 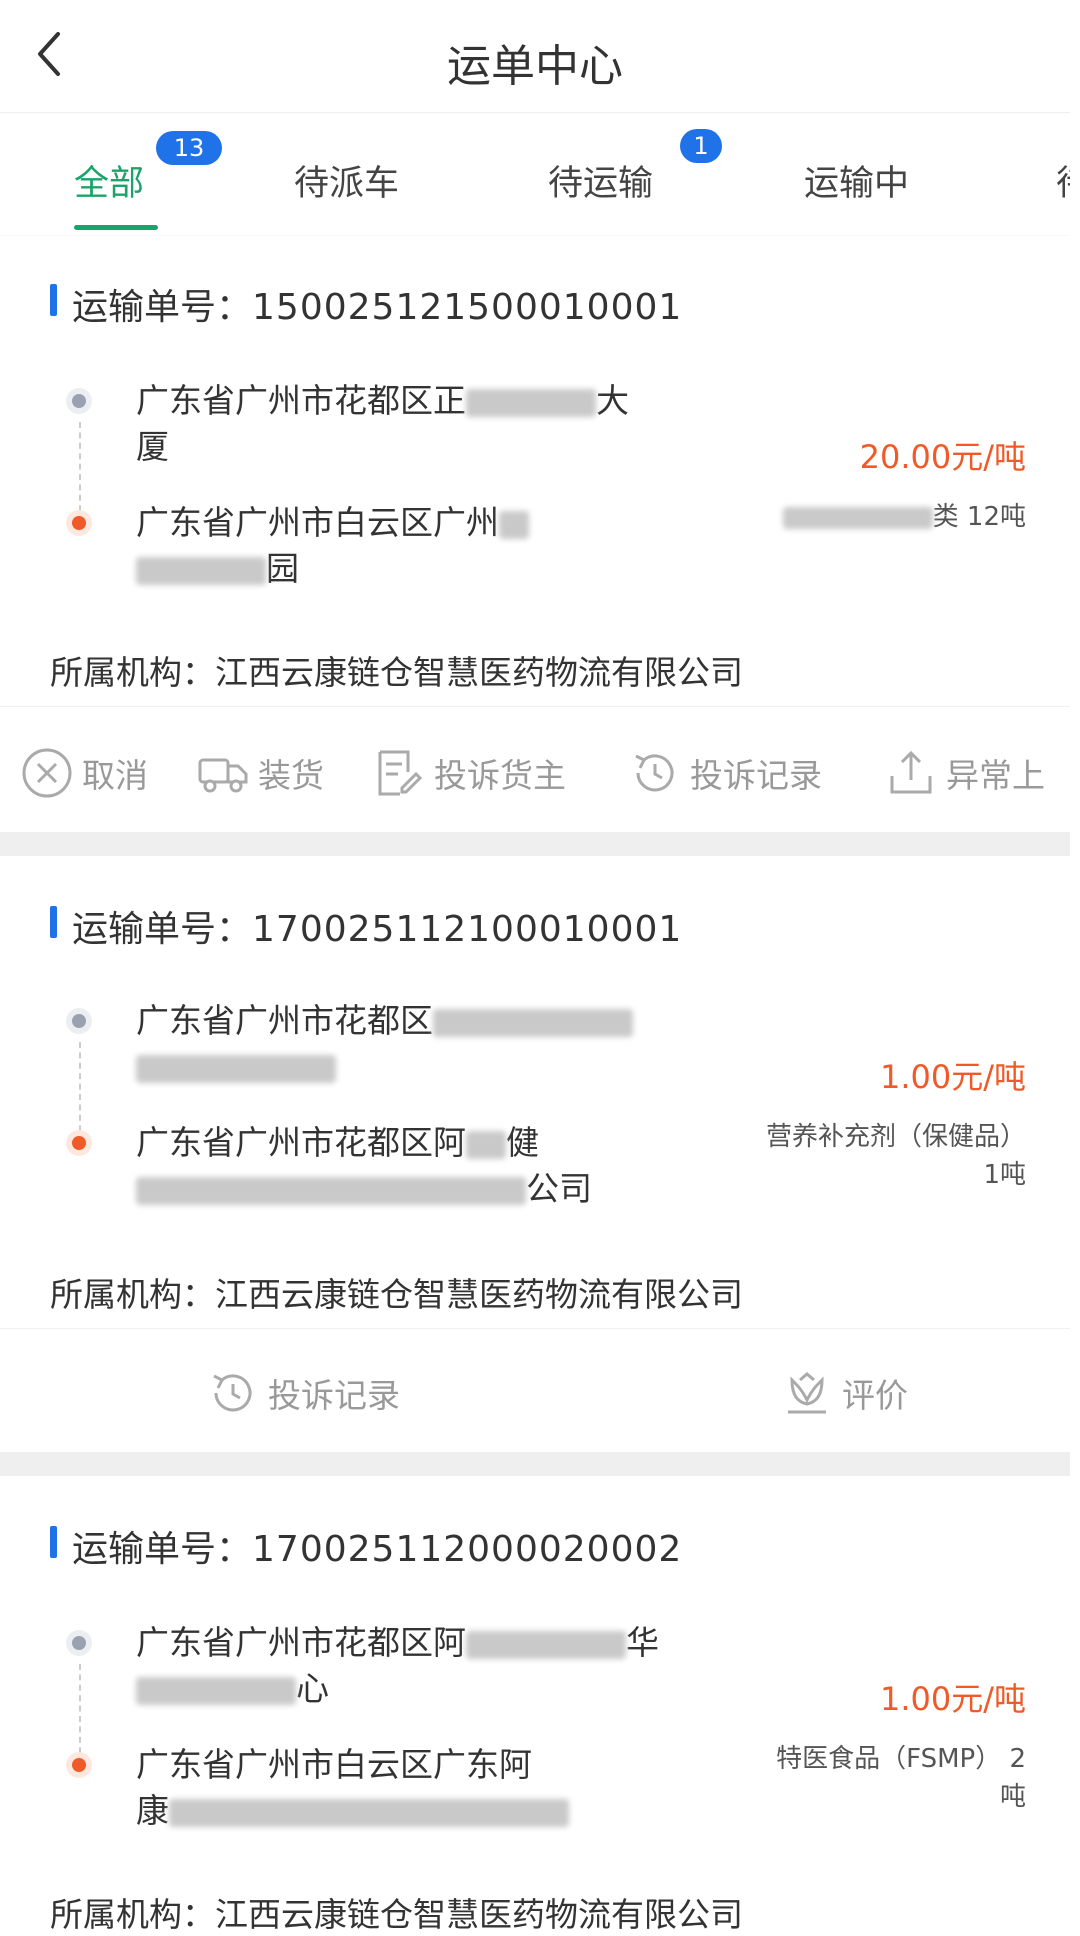 What do you see at coordinates (535, 66) in the screenshot?
I see `page-title: 运单中心` at bounding box center [535, 66].